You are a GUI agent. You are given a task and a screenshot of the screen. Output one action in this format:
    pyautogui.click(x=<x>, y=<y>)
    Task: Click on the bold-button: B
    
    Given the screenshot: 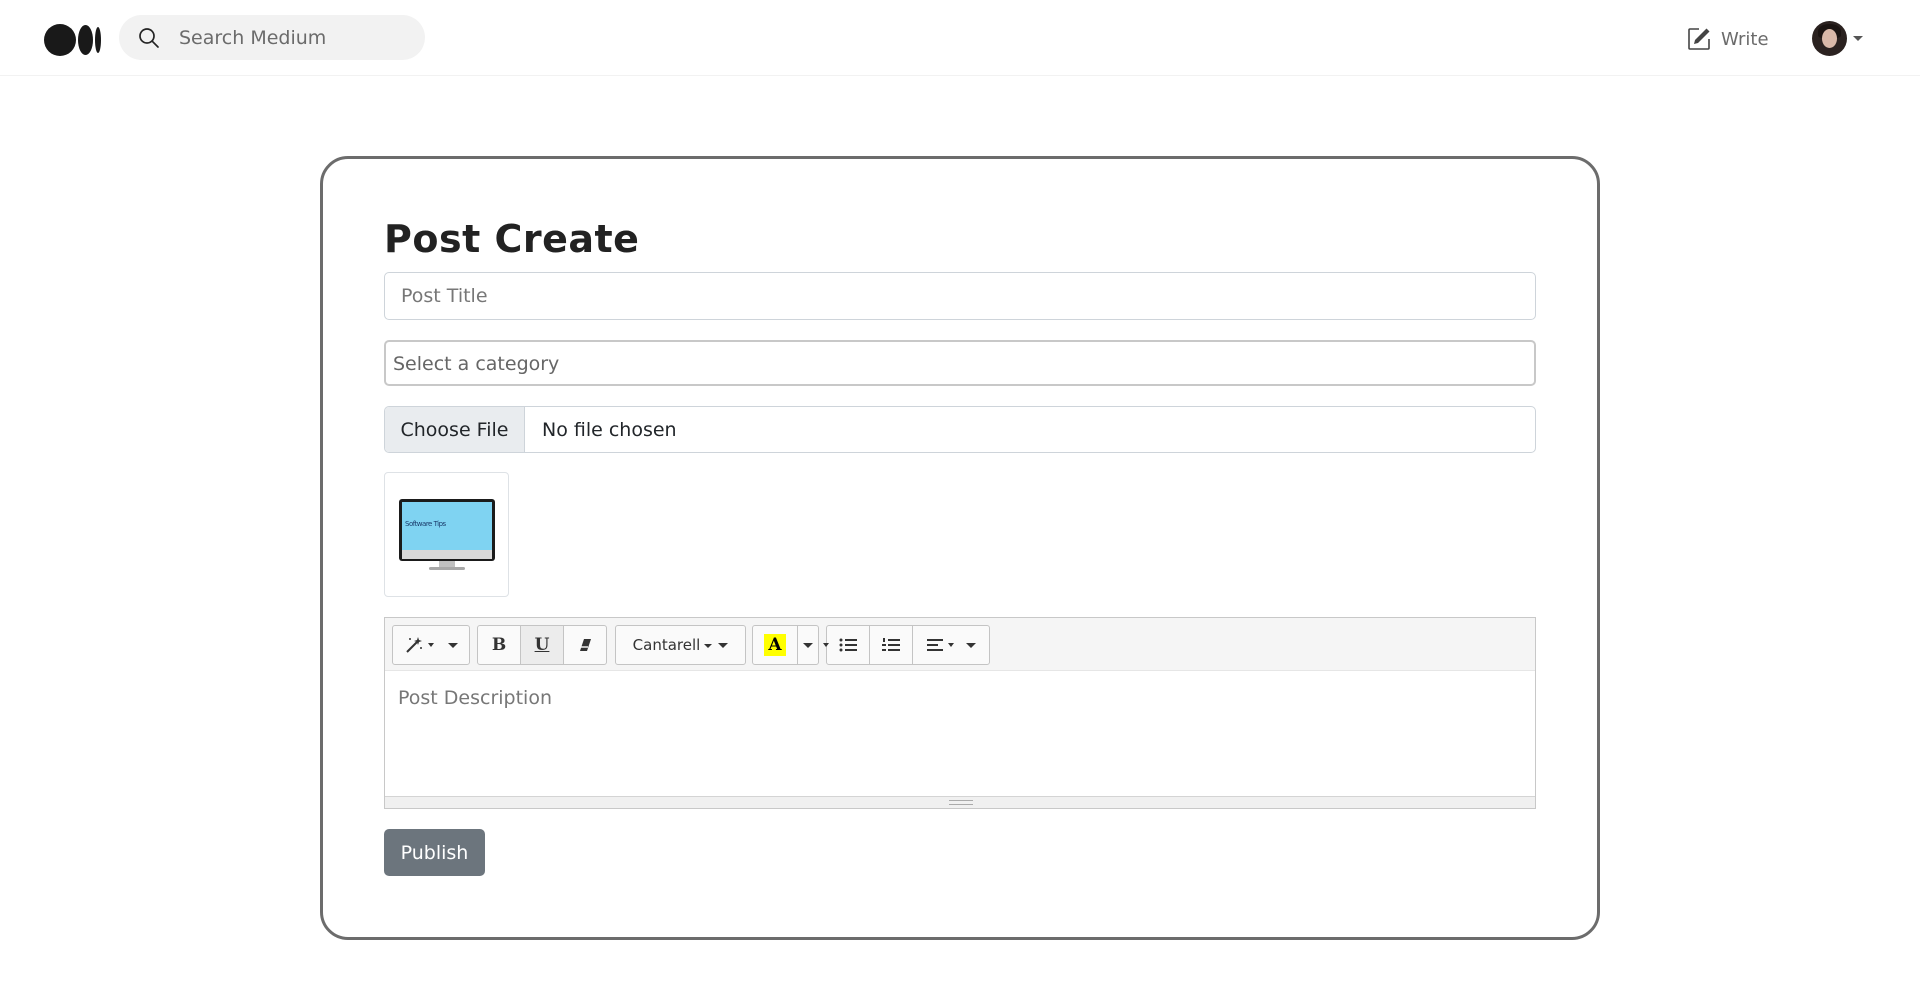 What is the action you would take?
    pyautogui.click(x=499, y=645)
    